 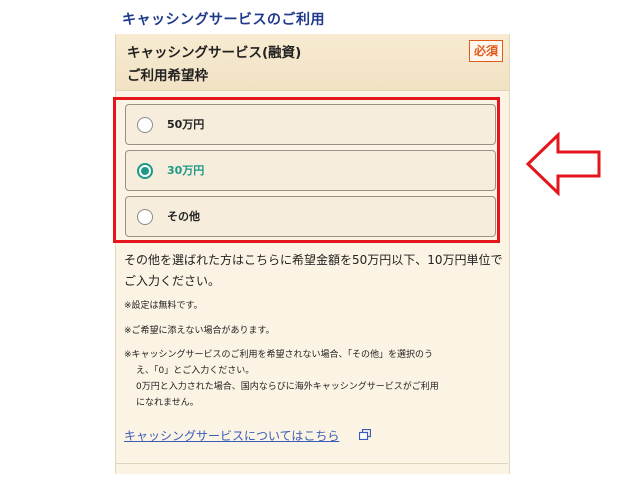 What do you see at coordinates (279, 355) in the screenshot?
I see `note-line: ※キャッシングサービスのご利用を希望されない場合、「その他」を選択のう` at bounding box center [279, 355].